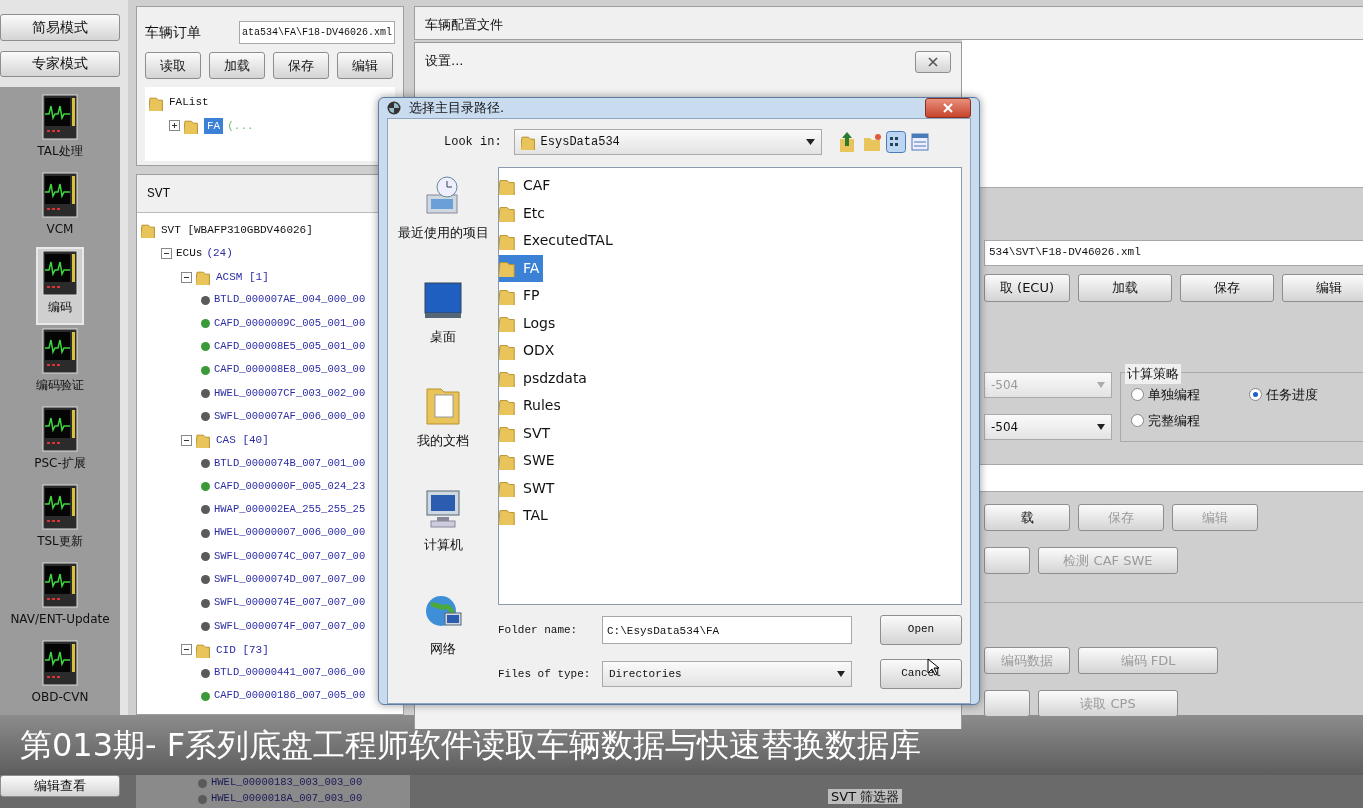 This screenshot has height=808, width=1363. I want to click on tree-item: ECUs, so click(189, 253).